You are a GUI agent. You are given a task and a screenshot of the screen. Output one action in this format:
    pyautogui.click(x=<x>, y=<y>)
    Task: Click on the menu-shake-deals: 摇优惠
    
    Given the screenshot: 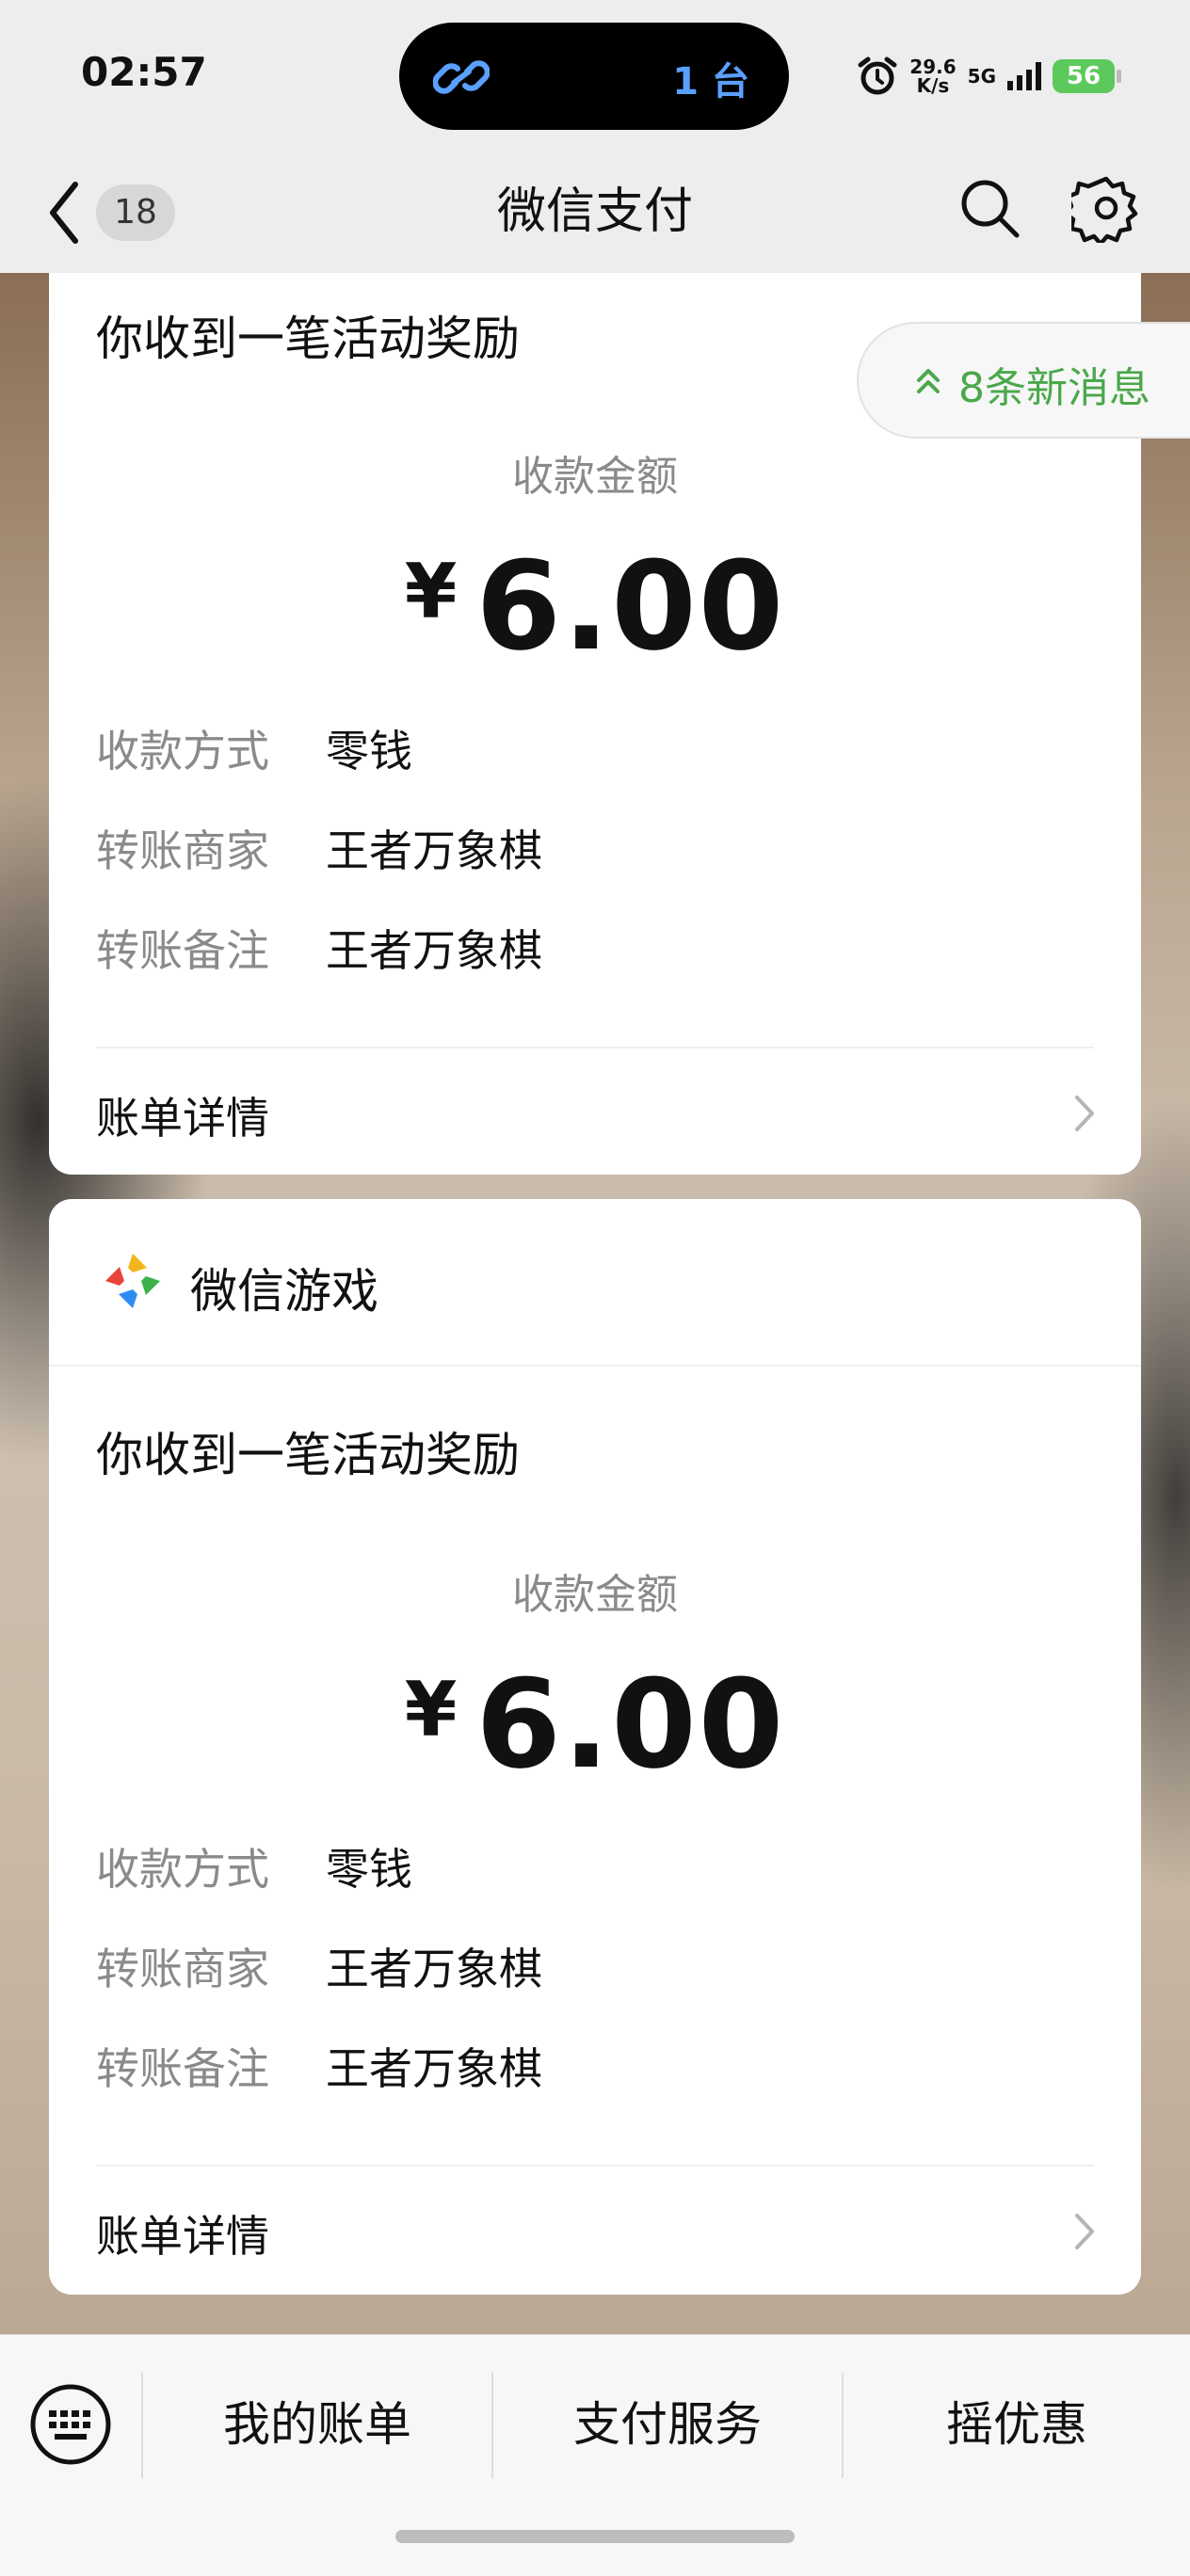 What is the action you would take?
    pyautogui.click(x=1017, y=2424)
    